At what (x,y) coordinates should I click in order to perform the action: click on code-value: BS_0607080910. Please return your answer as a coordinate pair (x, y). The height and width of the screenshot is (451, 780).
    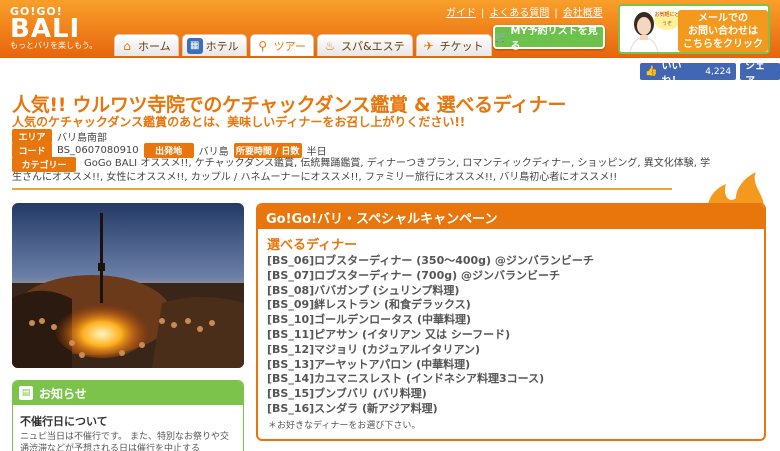
    Looking at the image, I should click on (98, 150).